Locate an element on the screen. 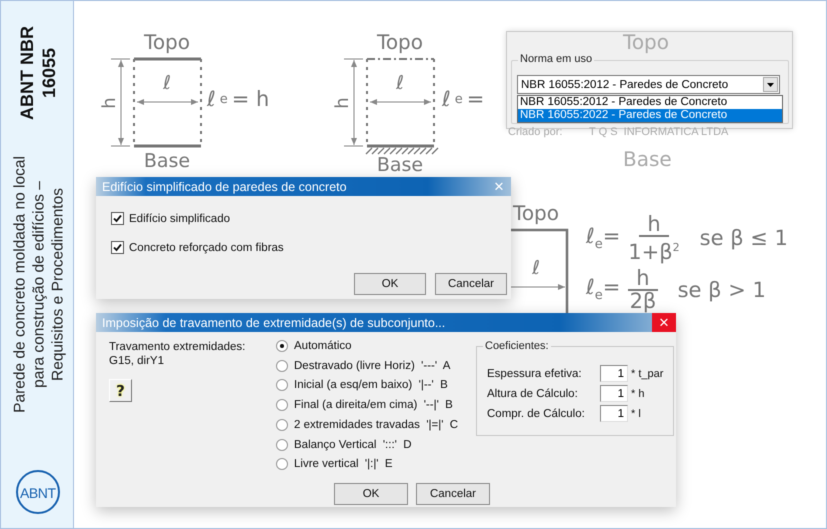 The image size is (827, 529). standard-dropdown: NBR 16055:2012 - Paredes de Concreto is located at coordinates (648, 84).